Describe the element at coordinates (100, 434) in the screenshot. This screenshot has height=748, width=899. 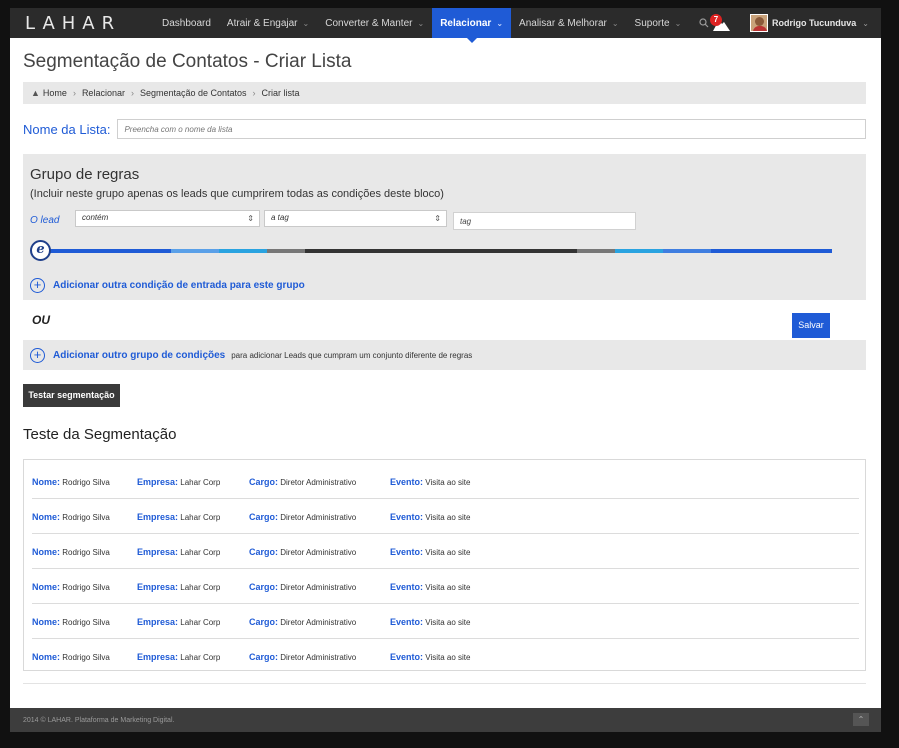
I see `test-section-title: Teste da Segmentação` at that location.